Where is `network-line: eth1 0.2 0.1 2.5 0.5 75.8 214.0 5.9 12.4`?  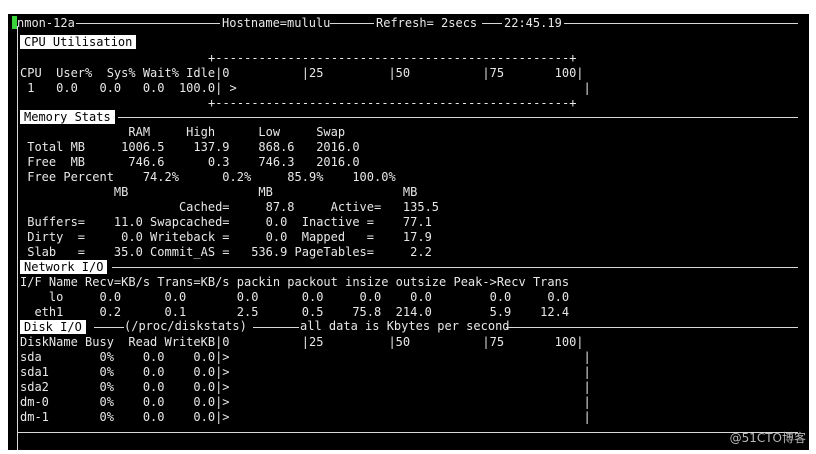
network-line: eth1 0.2 0.1 2.5 0.5 75.8 214.0 5.9 12.4 is located at coordinates (295, 312).